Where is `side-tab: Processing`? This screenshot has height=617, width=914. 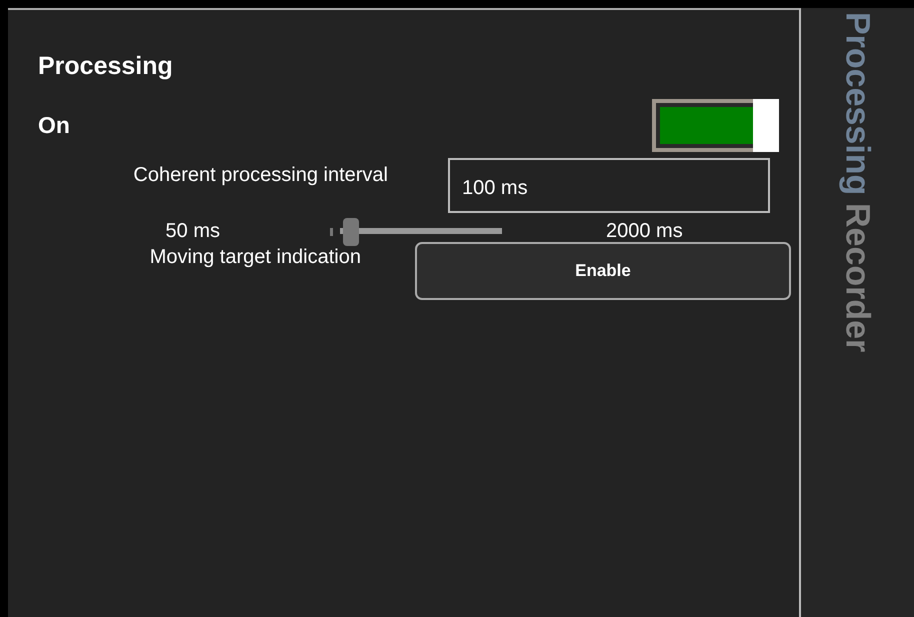
side-tab: Processing is located at coordinates (857, 108).